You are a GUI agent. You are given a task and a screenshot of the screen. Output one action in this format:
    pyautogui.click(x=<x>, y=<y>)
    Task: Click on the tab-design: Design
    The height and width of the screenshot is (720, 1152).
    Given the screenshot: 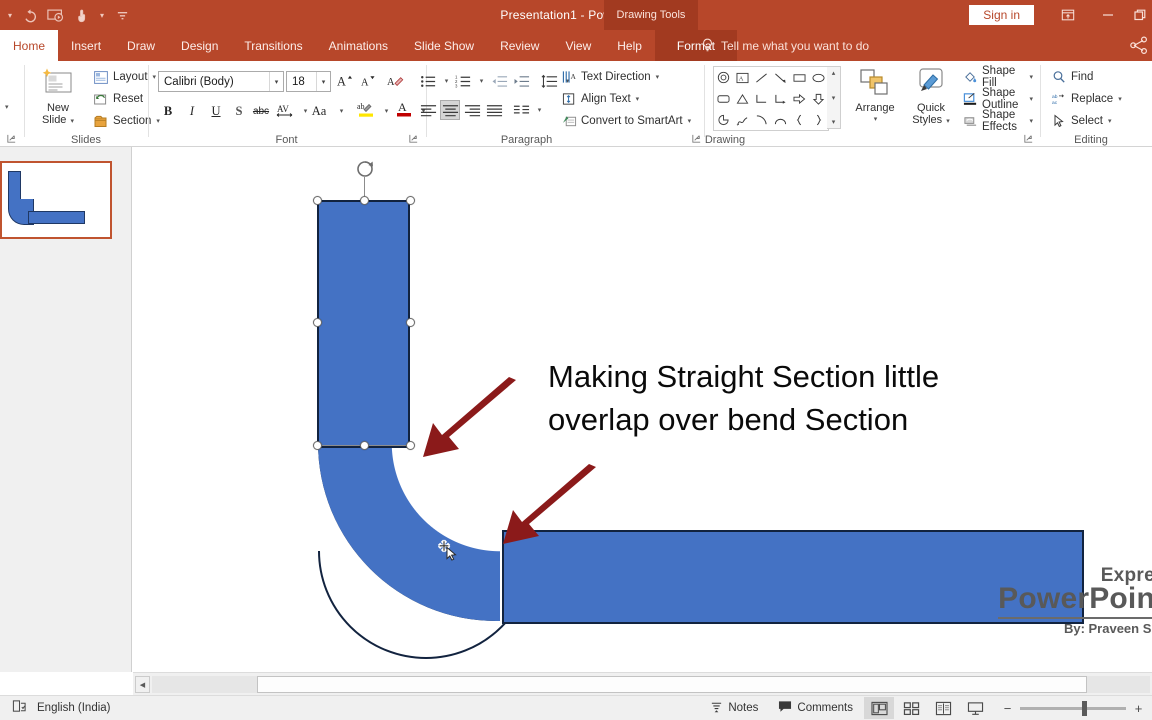 What is the action you would take?
    pyautogui.click(x=199, y=45)
    